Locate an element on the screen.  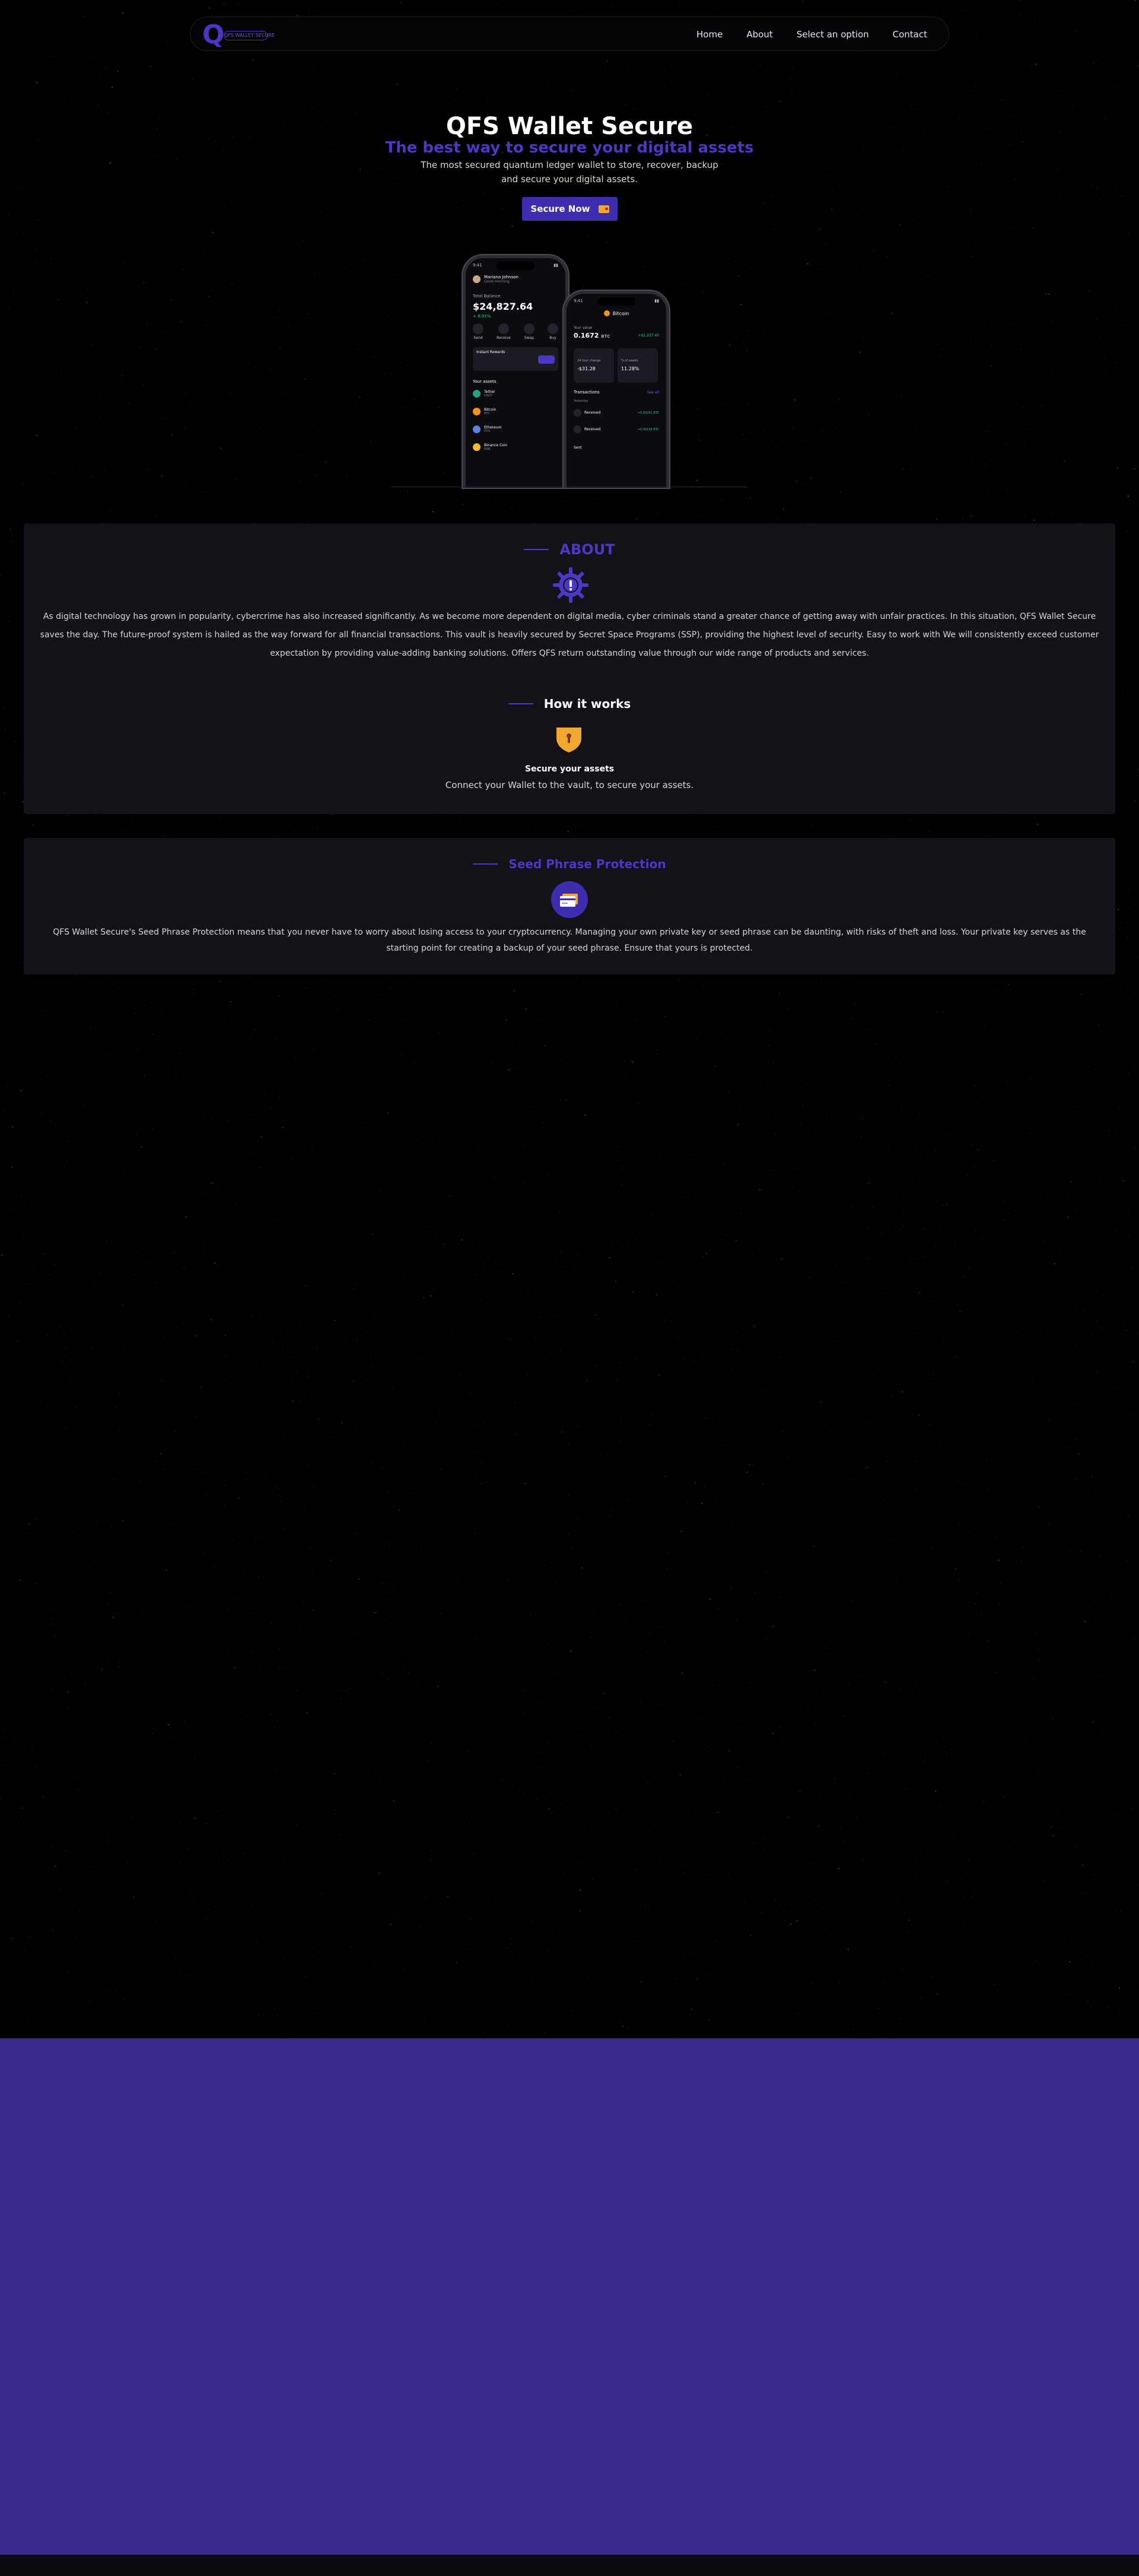
nav-link-home: Home is located at coordinates (709, 34).